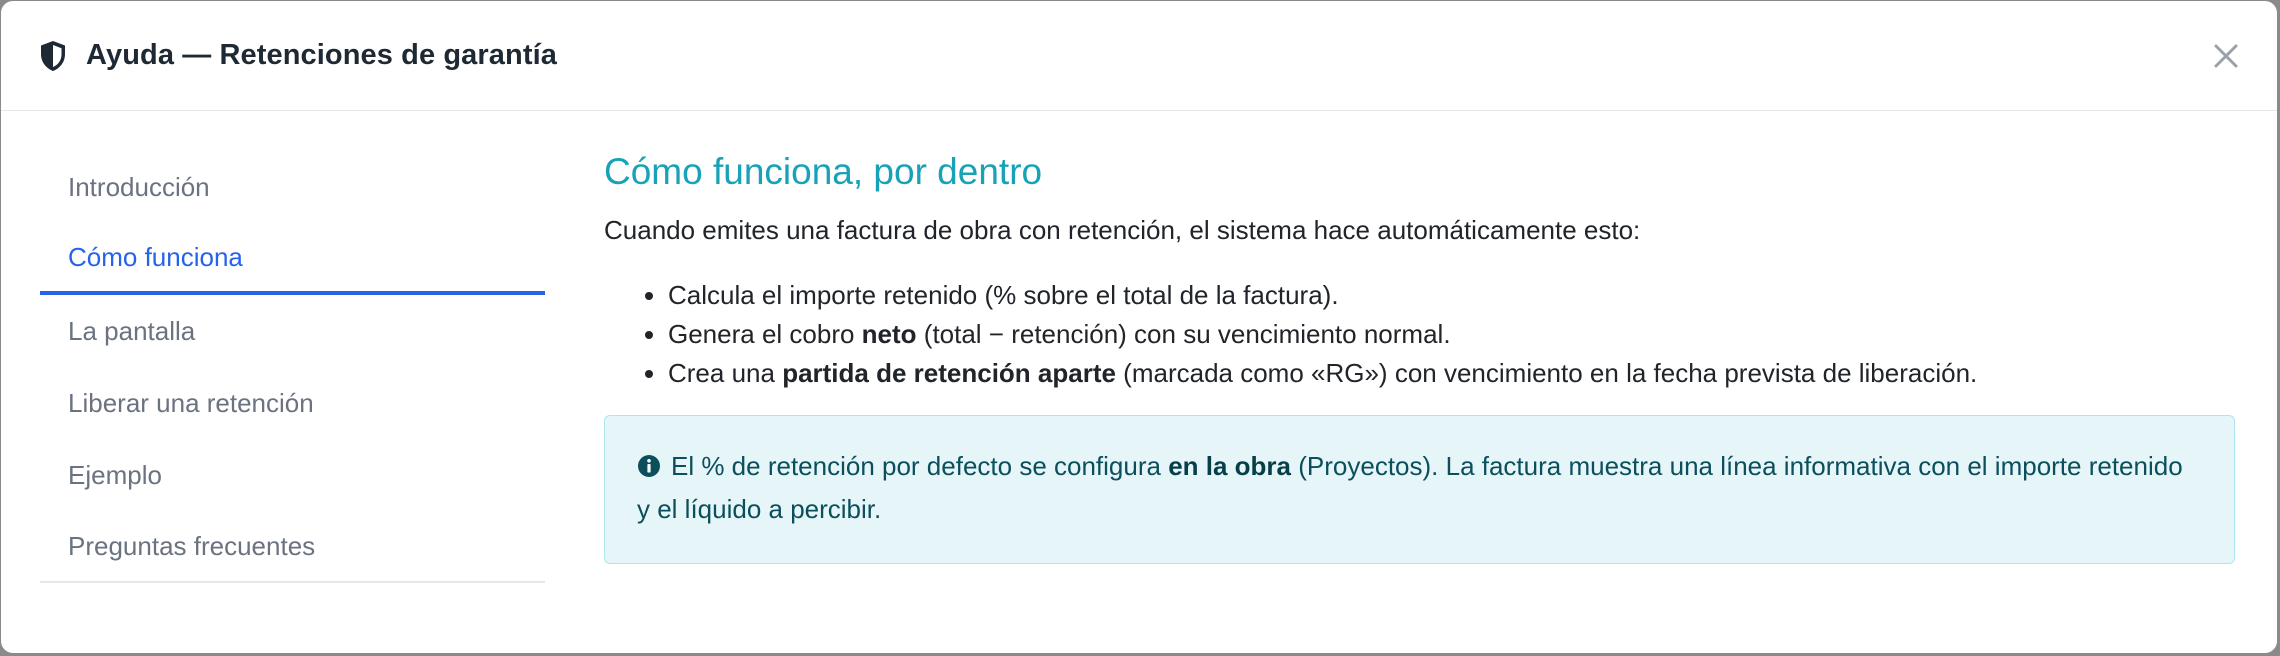 This screenshot has height=656, width=2280. Describe the element at coordinates (191, 402) in the screenshot. I see `nav-item-label: Liberar una retención` at that location.